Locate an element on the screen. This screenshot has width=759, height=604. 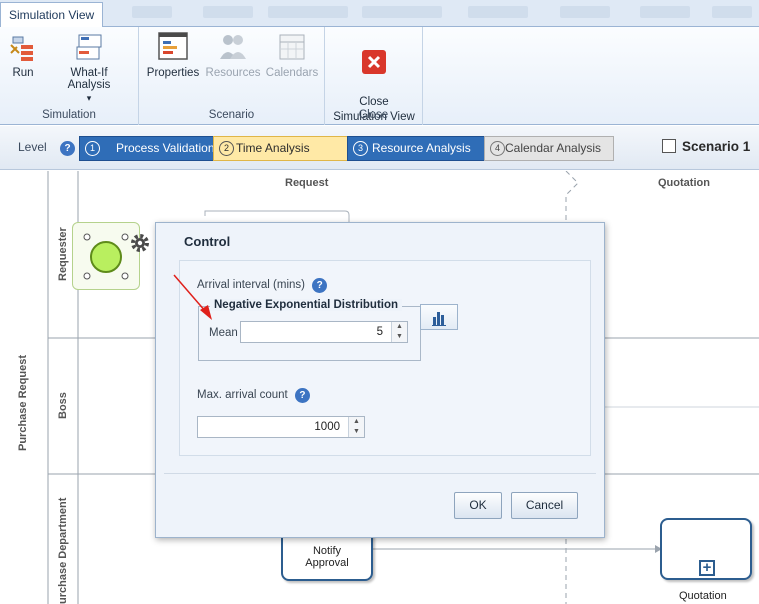
level-step-calendar-analysis: 4 Calendar Analysis is located at coordinates (549, 148).